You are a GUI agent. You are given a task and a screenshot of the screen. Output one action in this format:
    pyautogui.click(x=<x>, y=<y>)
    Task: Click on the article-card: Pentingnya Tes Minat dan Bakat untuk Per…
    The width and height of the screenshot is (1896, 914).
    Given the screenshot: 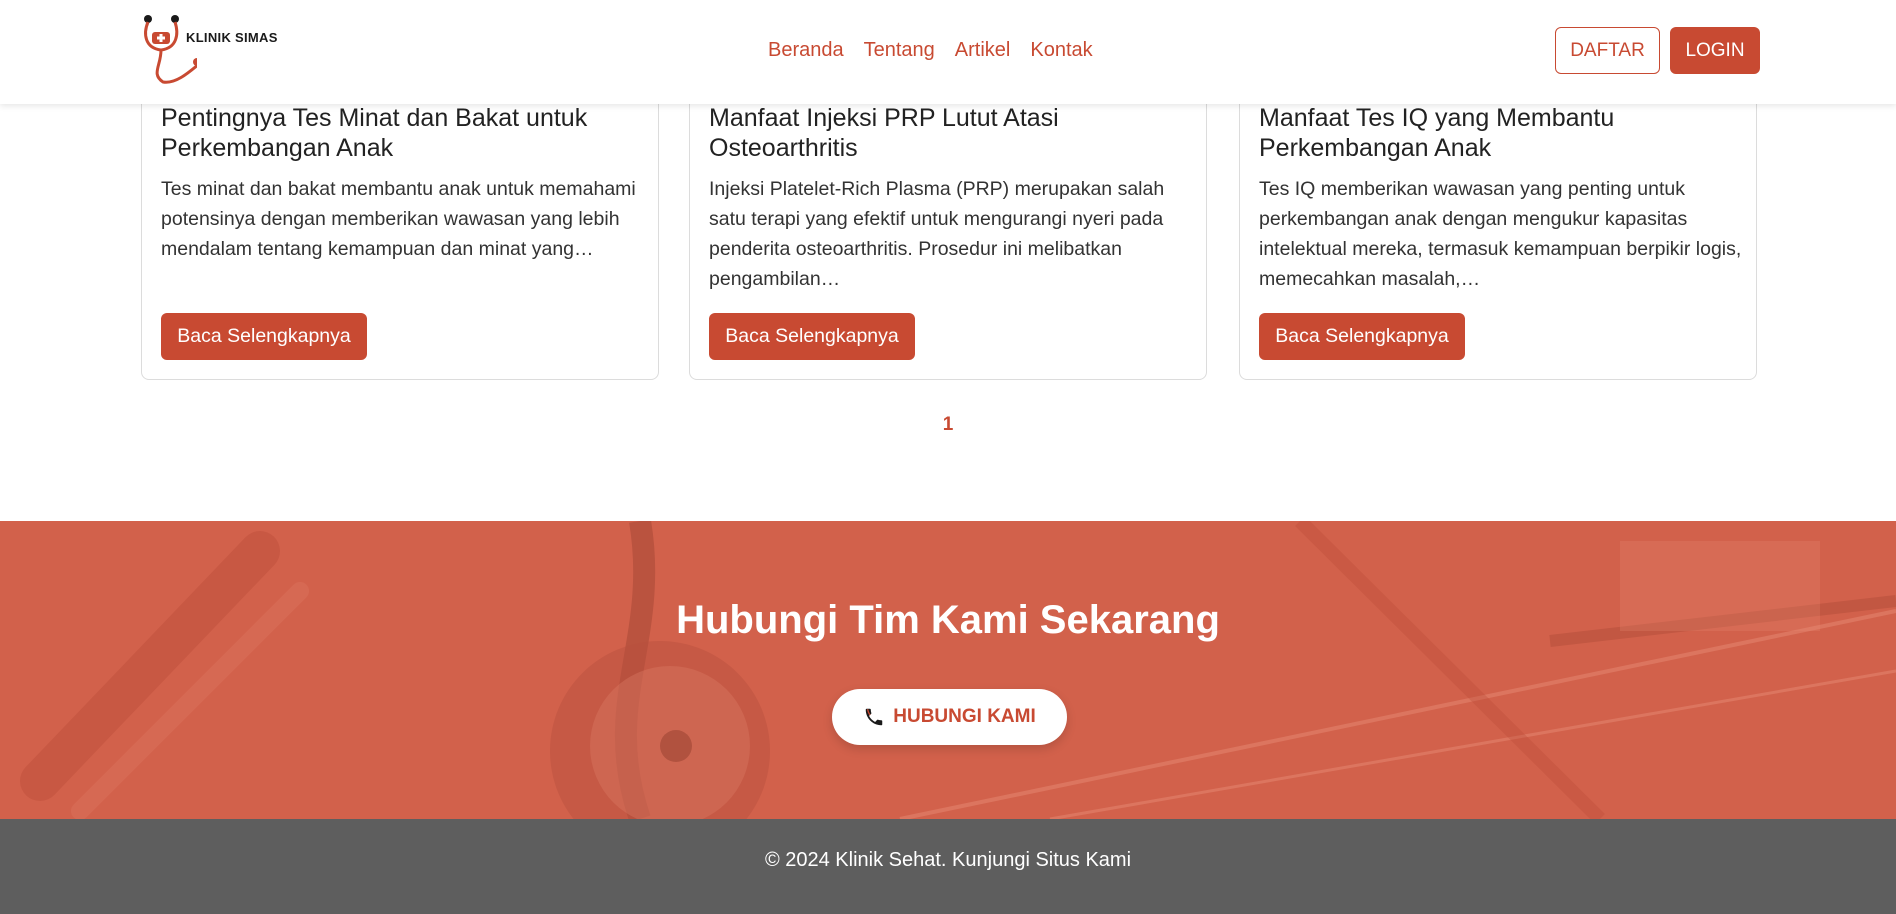 What is the action you would take?
    pyautogui.click(x=400, y=220)
    